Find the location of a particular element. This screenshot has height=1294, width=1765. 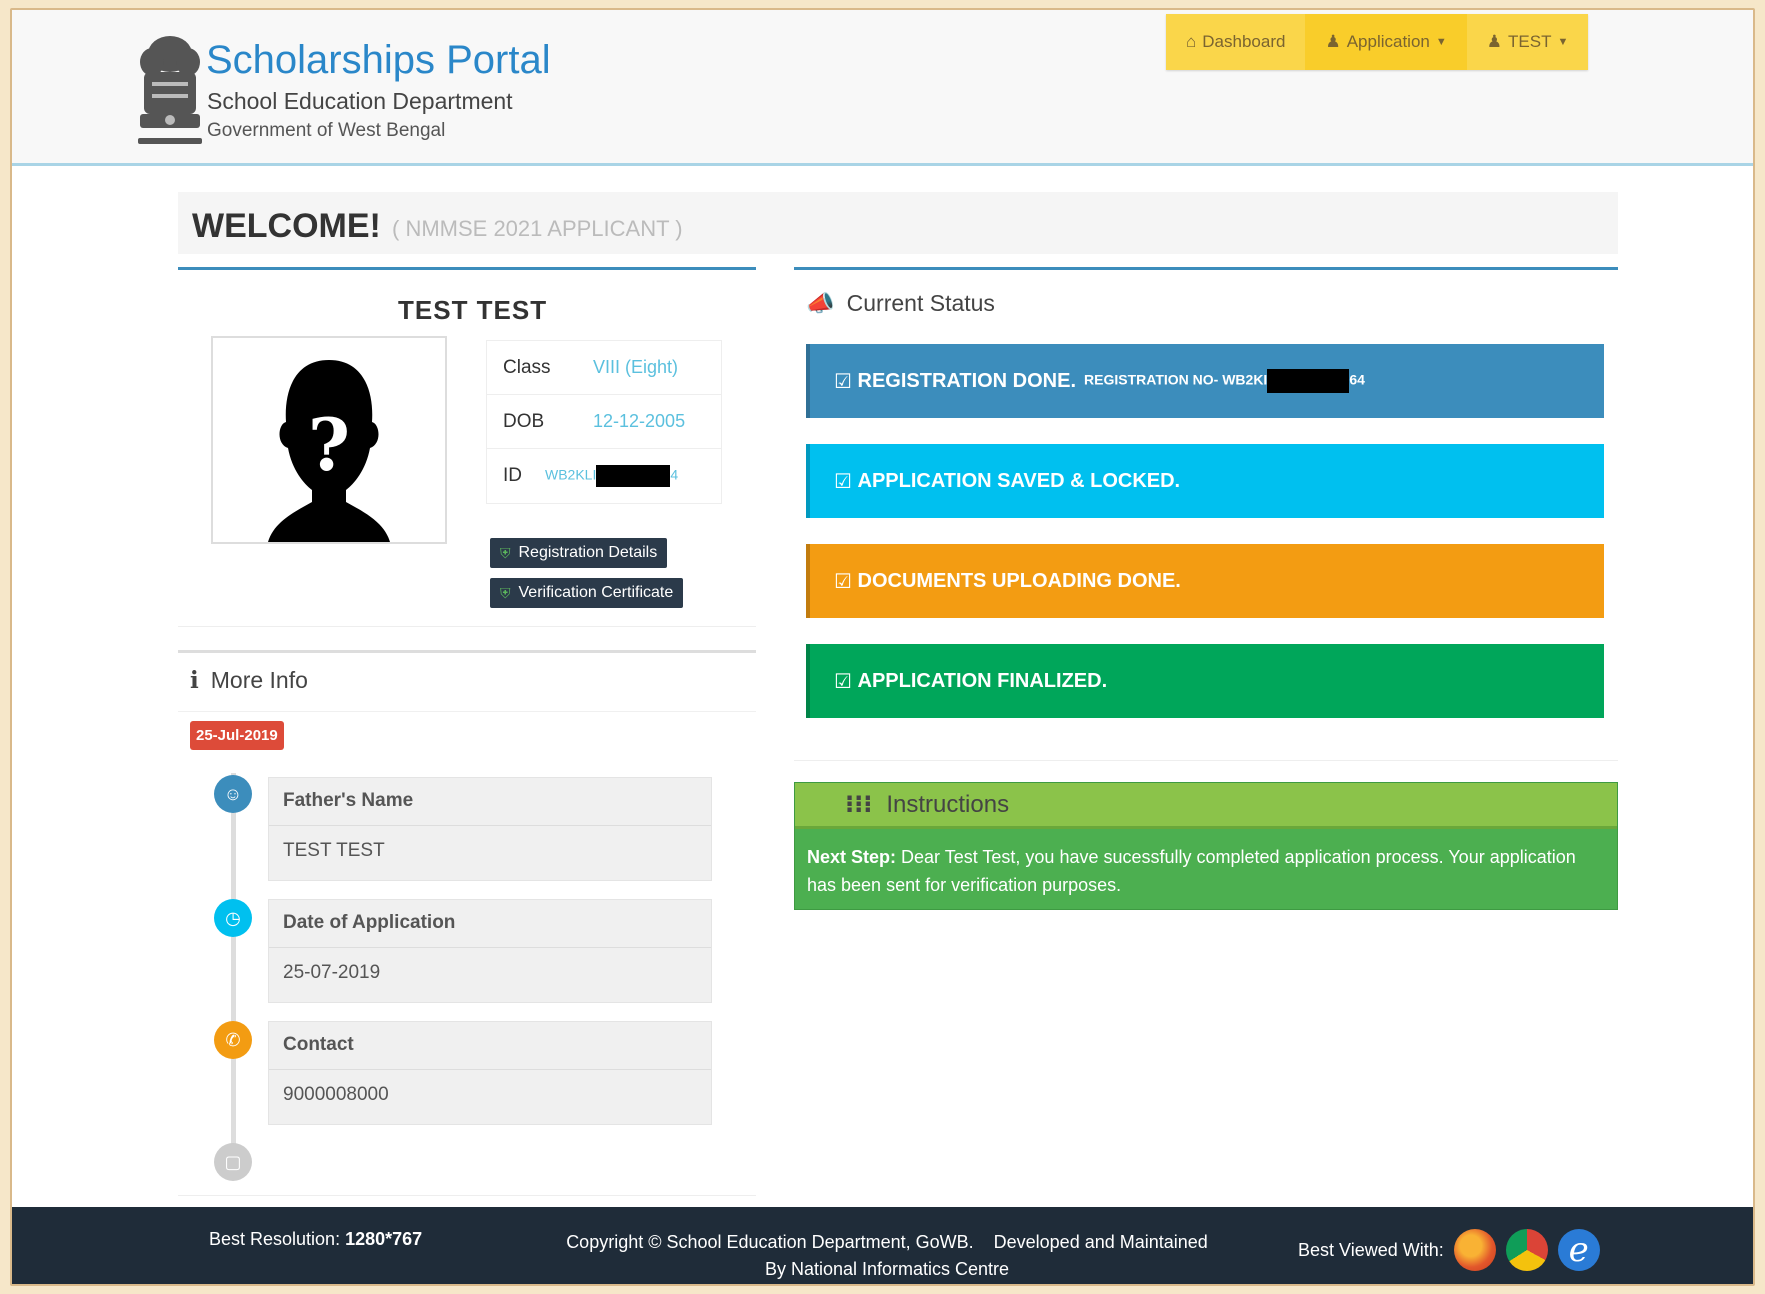

top-navbar: ⌂ Dashboard ♟ Application ▼ ♟ TEST ▼ is located at coordinates (1377, 42).